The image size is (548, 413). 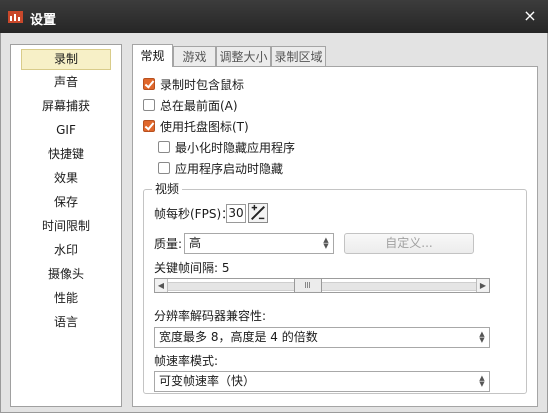 I want to click on sidebar-item-effects: 效果, so click(x=66, y=178).